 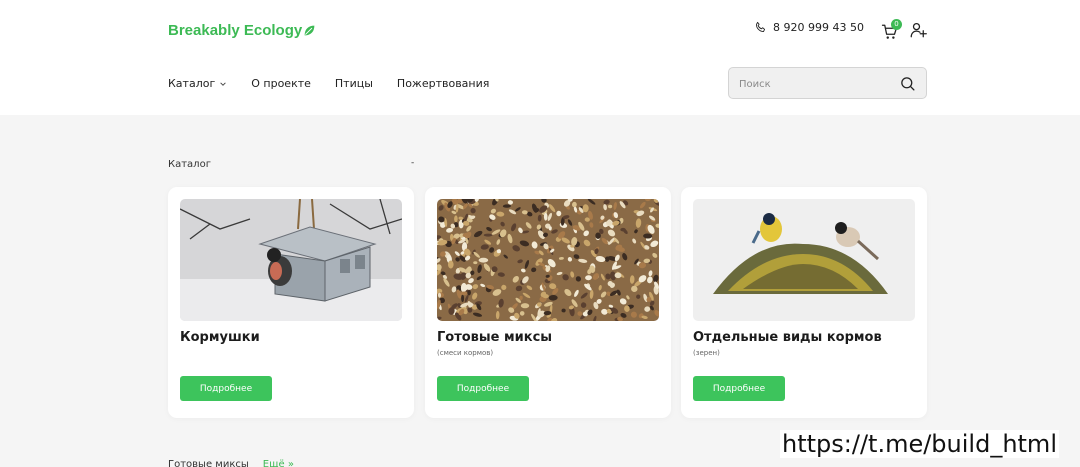 I want to click on cart-count-badge: 0, so click(x=896, y=24).